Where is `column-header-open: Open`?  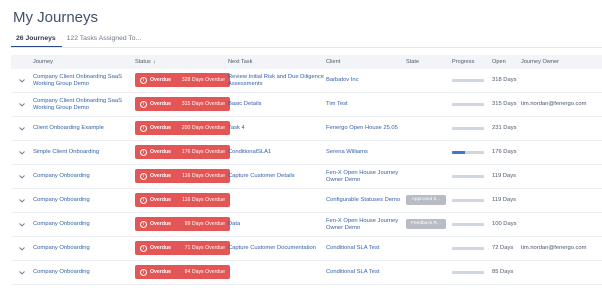
column-header-open: Open is located at coordinates (499, 62).